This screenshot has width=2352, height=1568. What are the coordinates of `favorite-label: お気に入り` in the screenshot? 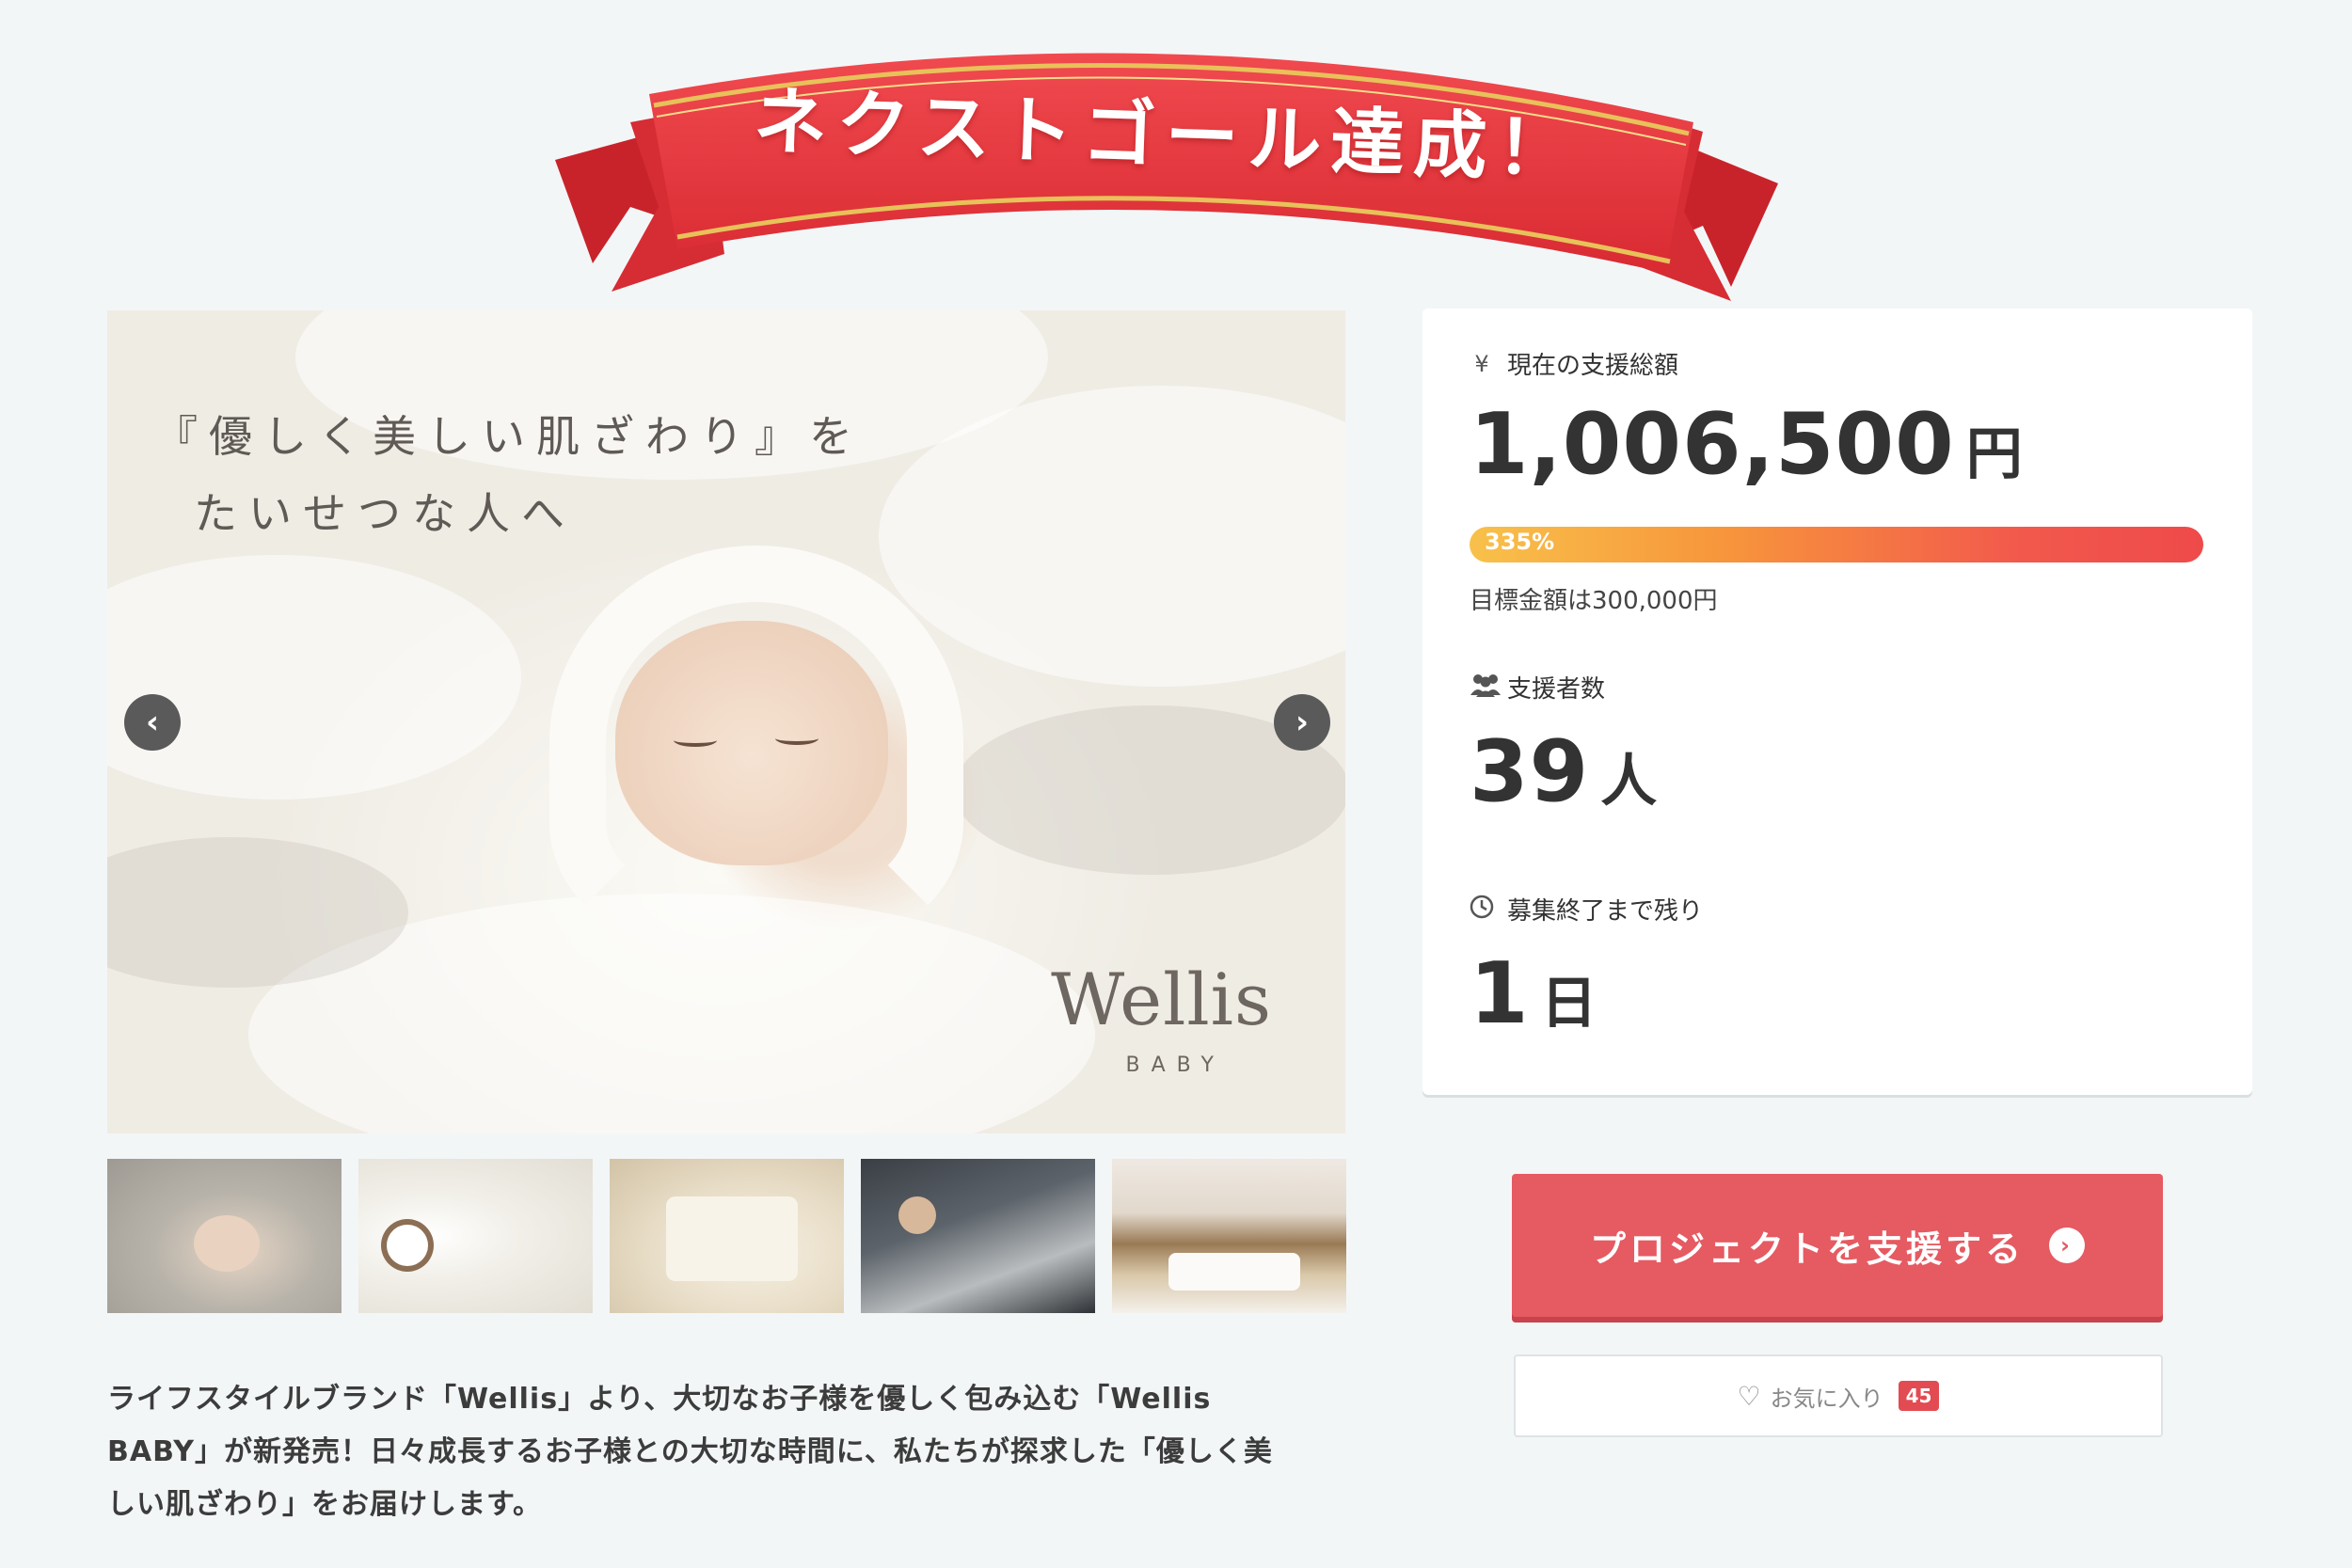 It's located at (1826, 1398).